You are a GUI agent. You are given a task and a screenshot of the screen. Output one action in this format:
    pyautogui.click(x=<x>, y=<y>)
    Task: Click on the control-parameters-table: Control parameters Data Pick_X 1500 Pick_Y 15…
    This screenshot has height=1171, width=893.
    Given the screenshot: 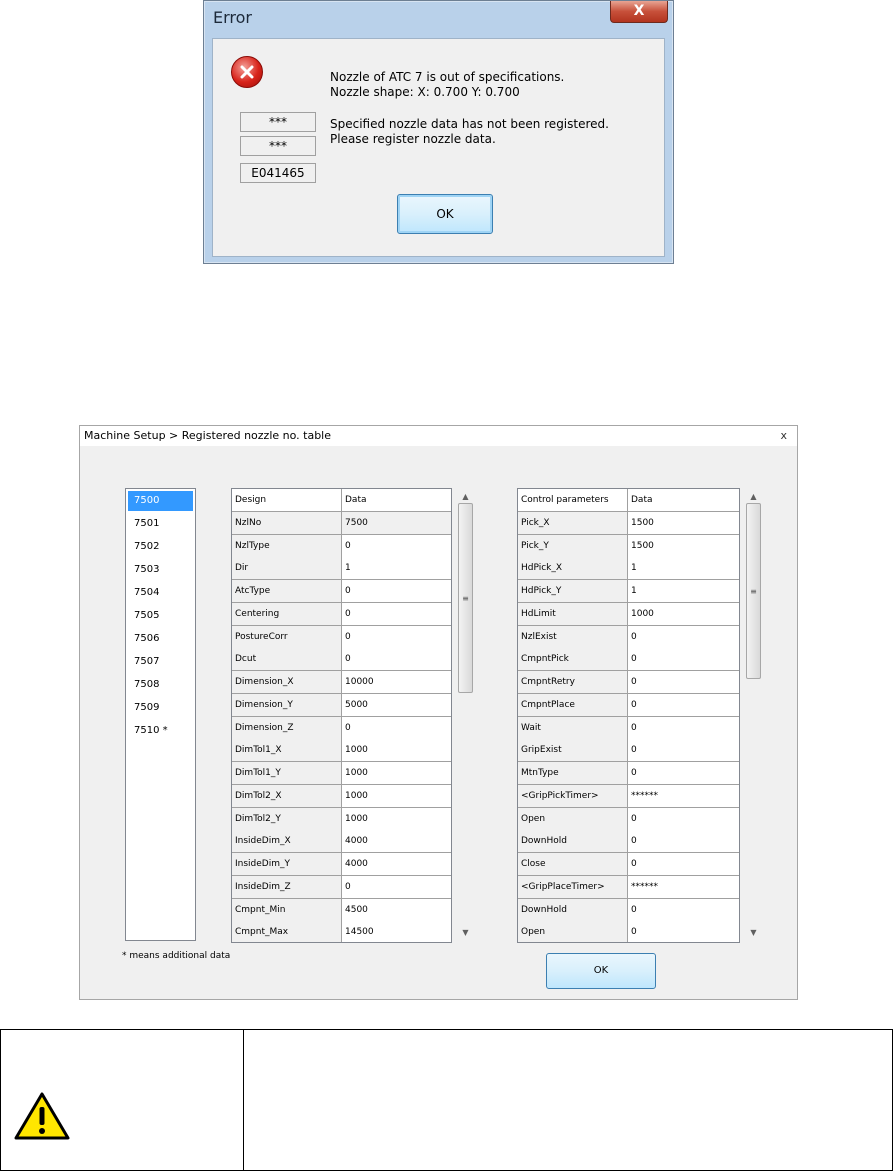 What is the action you would take?
    pyautogui.click(x=628, y=715)
    